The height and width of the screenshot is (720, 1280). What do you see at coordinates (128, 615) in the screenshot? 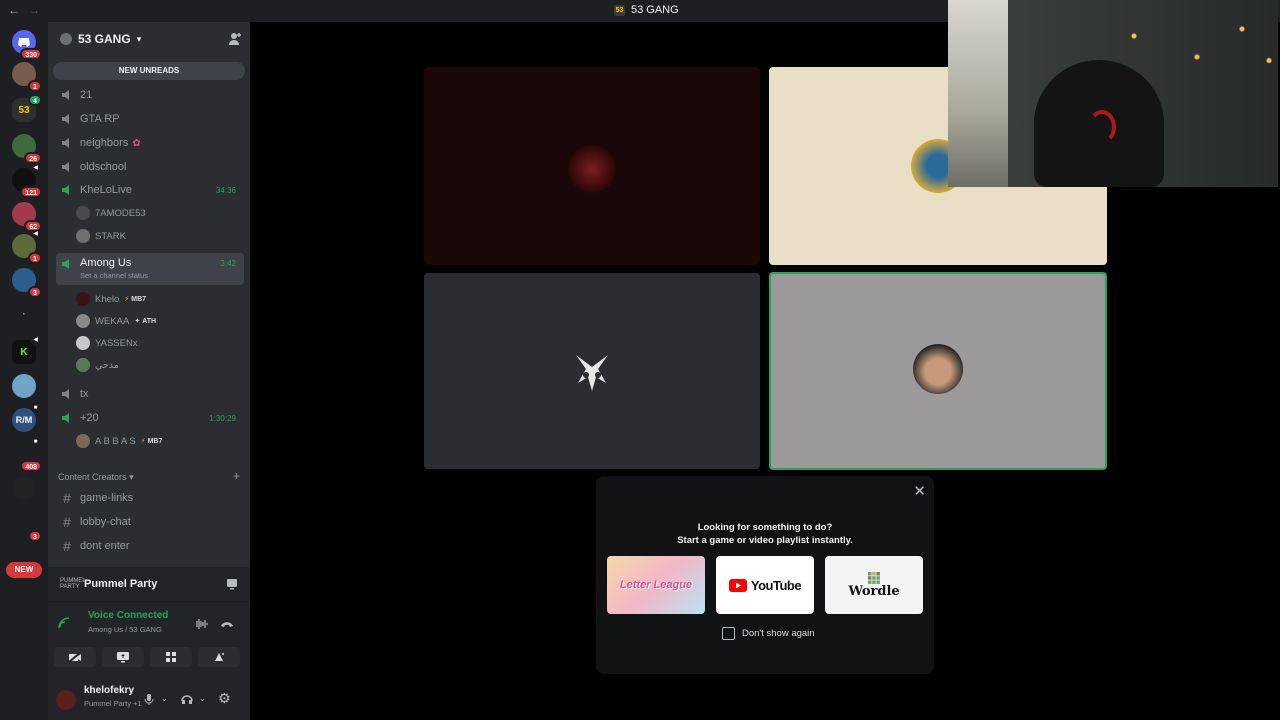
I see `voice-connected-label: Voice Connected` at bounding box center [128, 615].